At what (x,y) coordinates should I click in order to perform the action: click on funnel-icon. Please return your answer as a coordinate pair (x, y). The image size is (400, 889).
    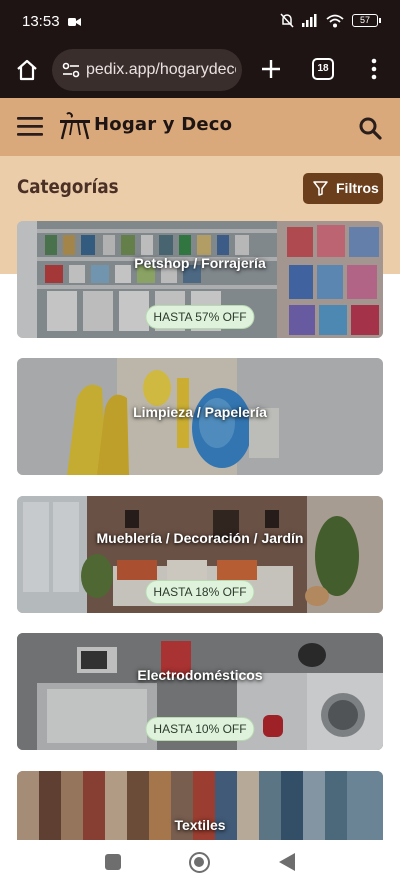
    Looking at the image, I should click on (320, 188).